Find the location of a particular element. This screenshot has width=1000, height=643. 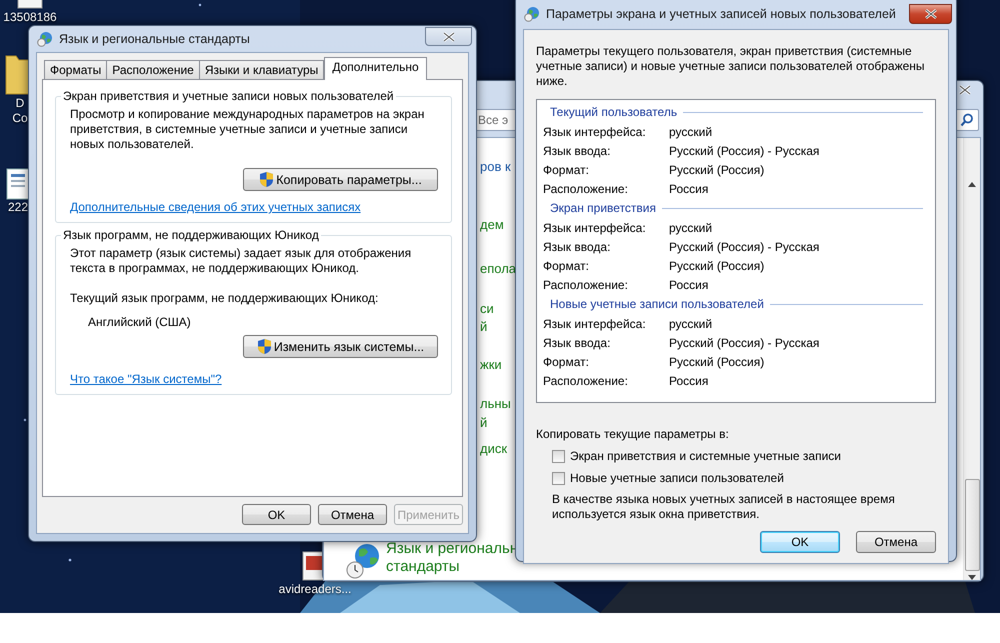

scroll-up-icon is located at coordinates (972, 184).